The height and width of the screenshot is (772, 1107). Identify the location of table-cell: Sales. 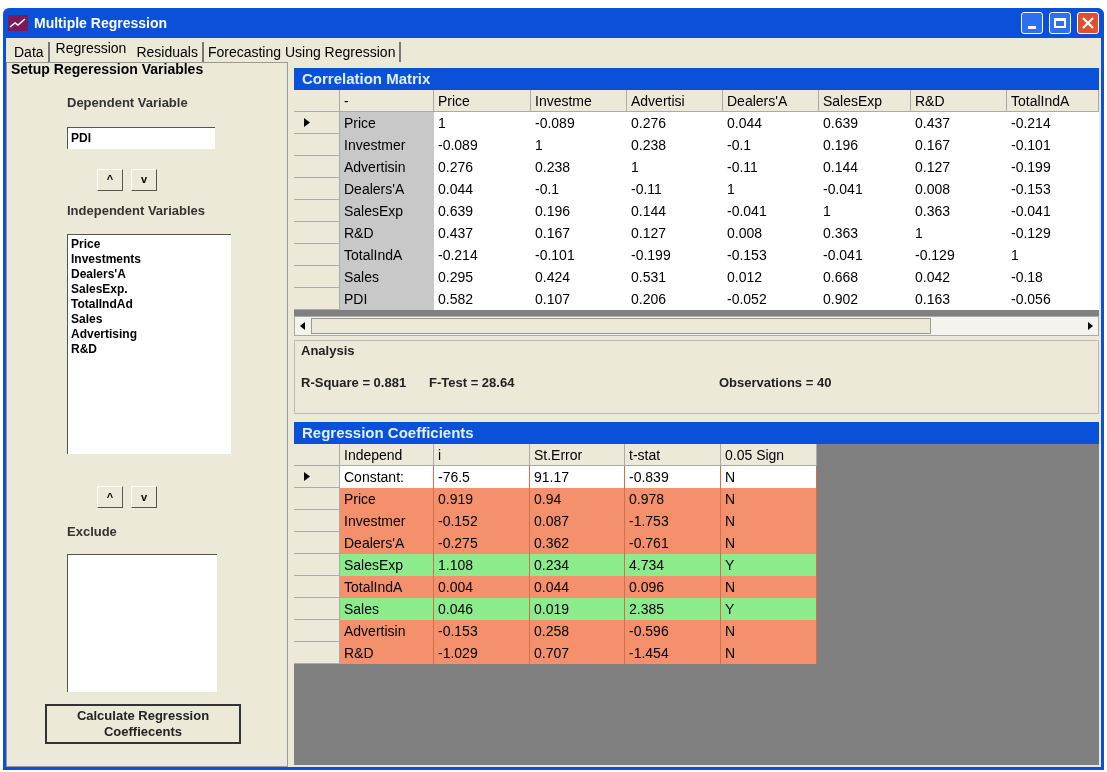
(387, 609).